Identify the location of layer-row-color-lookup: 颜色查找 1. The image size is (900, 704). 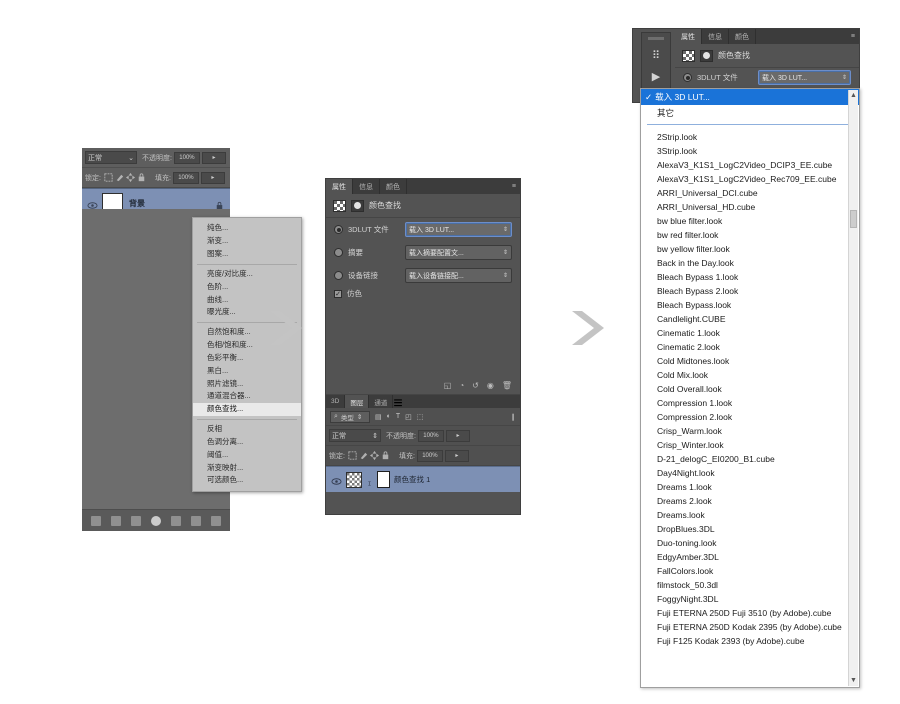
(423, 479).